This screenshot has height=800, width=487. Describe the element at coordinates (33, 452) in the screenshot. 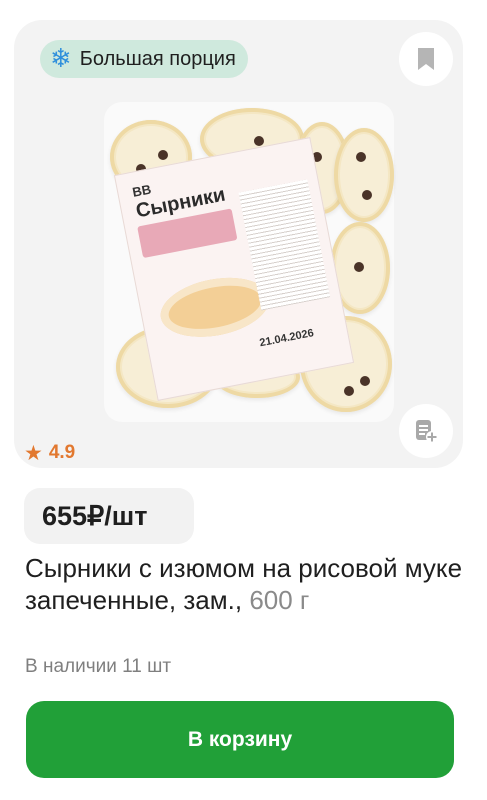

I see `star-icon: ★` at that location.